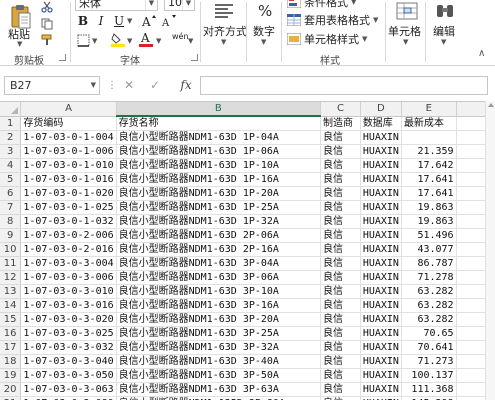 This screenshot has height=400, width=495. I want to click on cell-e: 145.298, so click(429, 398).